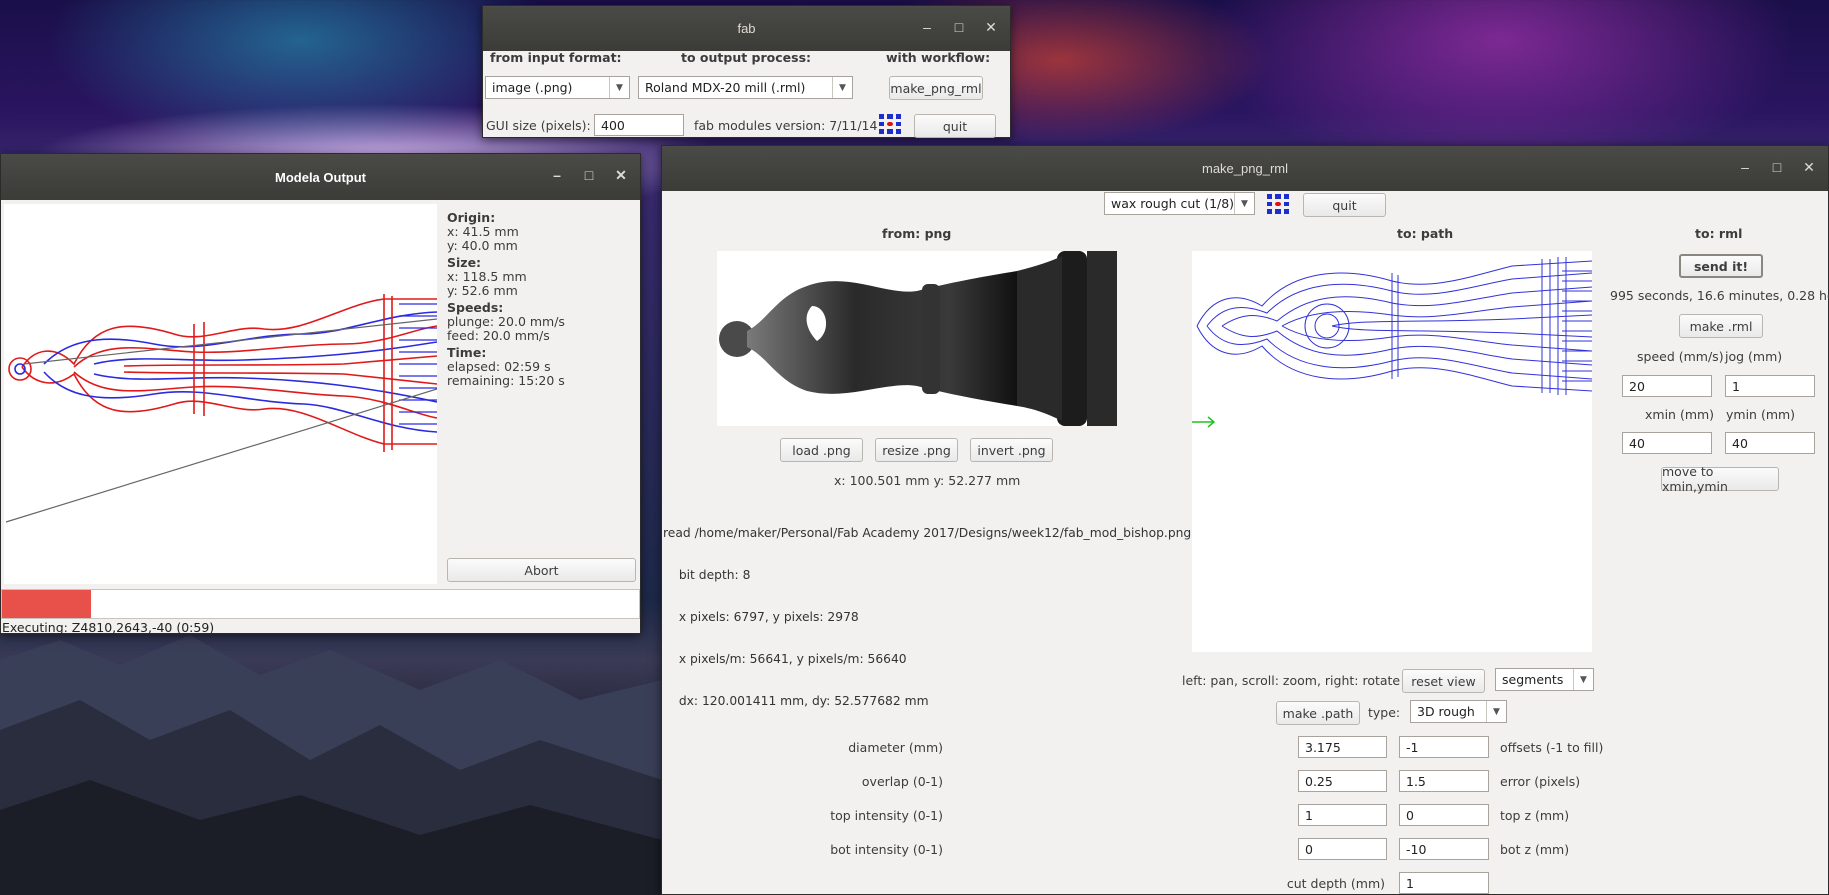  What do you see at coordinates (1443, 681) in the screenshot?
I see `reset-view-button: reset view` at bounding box center [1443, 681].